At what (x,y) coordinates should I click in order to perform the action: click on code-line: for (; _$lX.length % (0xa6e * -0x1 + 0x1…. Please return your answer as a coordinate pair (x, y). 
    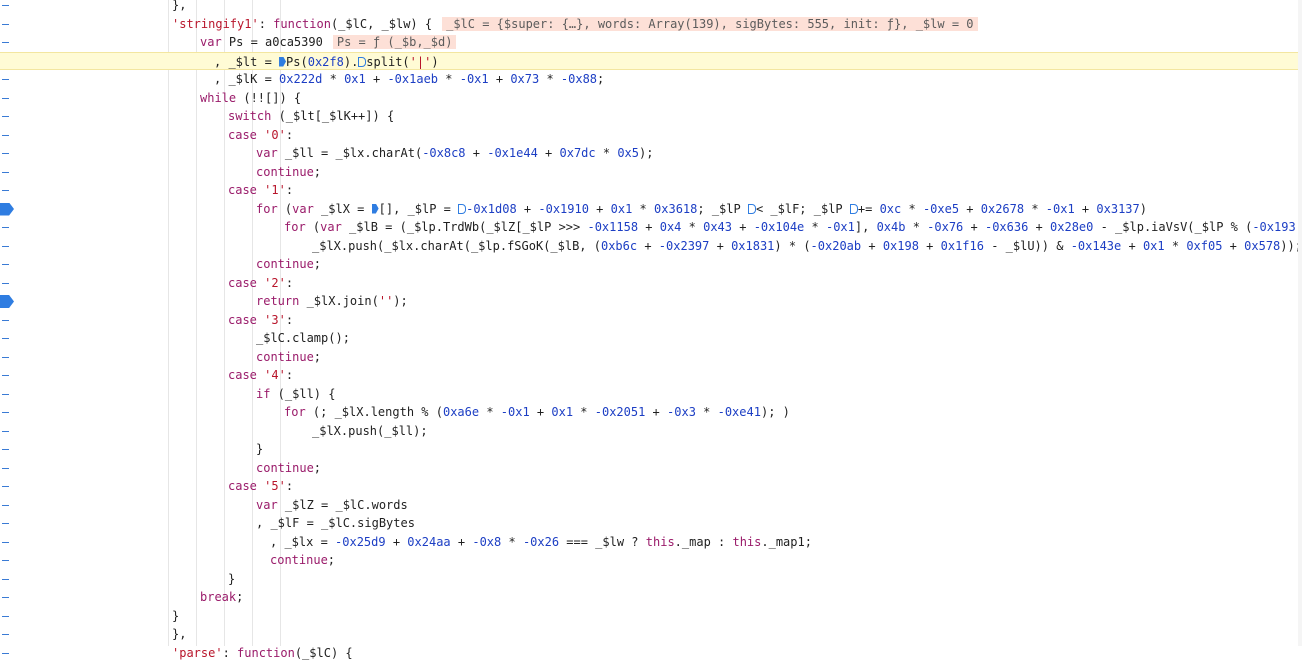
    Looking at the image, I should click on (651, 412).